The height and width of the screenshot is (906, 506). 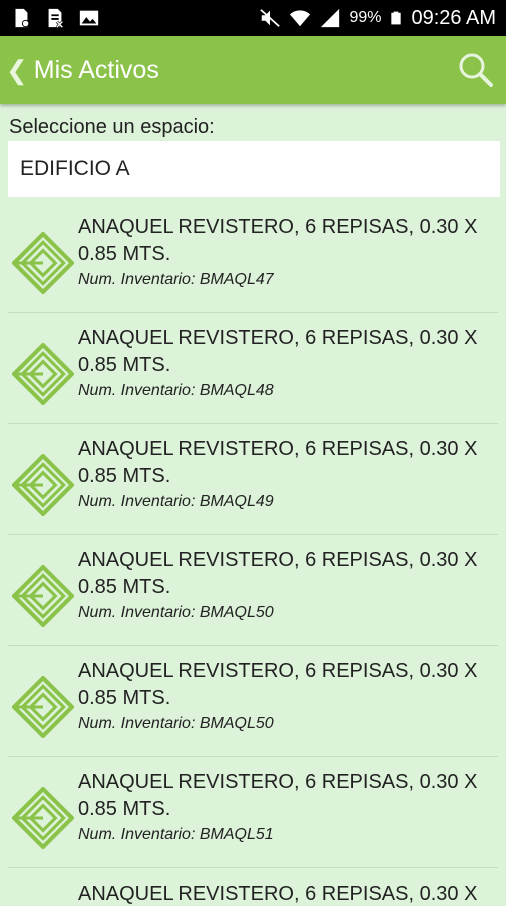 I want to click on chevron-left-icon: ❮, so click(x=17, y=70).